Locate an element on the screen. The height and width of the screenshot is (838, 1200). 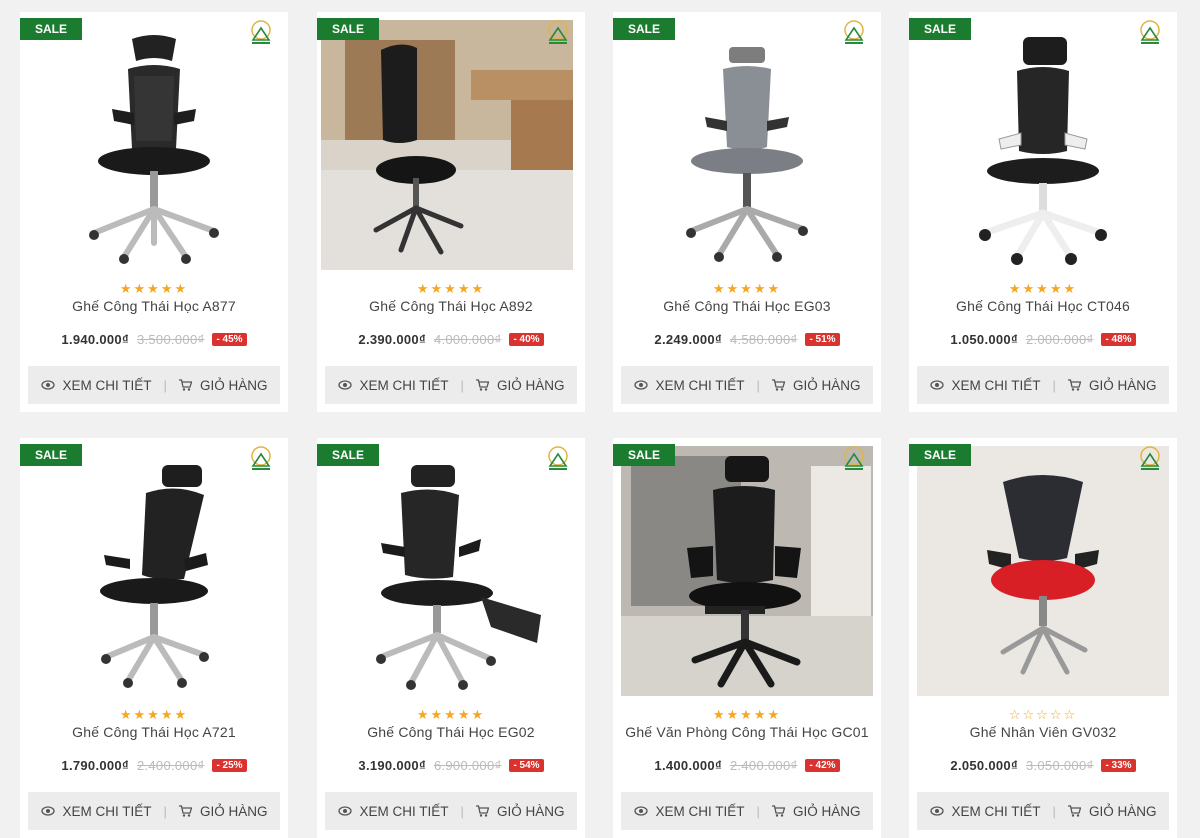
price-row: 1.940.000₫ 3.500.000₫ - 45% is located at coordinates (154, 339).